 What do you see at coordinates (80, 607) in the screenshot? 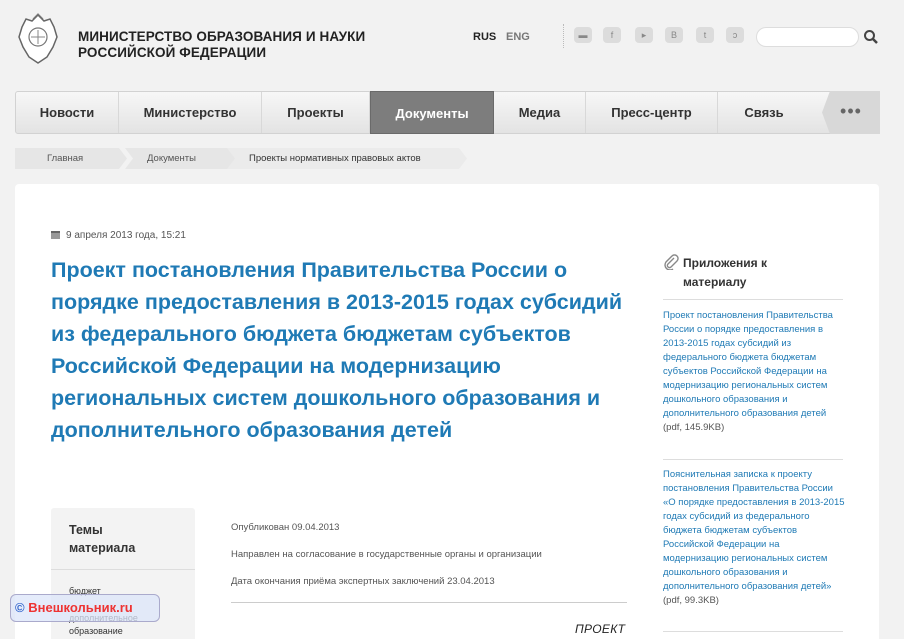
I see `watermark-text: Внешкольник.ru` at bounding box center [80, 607].